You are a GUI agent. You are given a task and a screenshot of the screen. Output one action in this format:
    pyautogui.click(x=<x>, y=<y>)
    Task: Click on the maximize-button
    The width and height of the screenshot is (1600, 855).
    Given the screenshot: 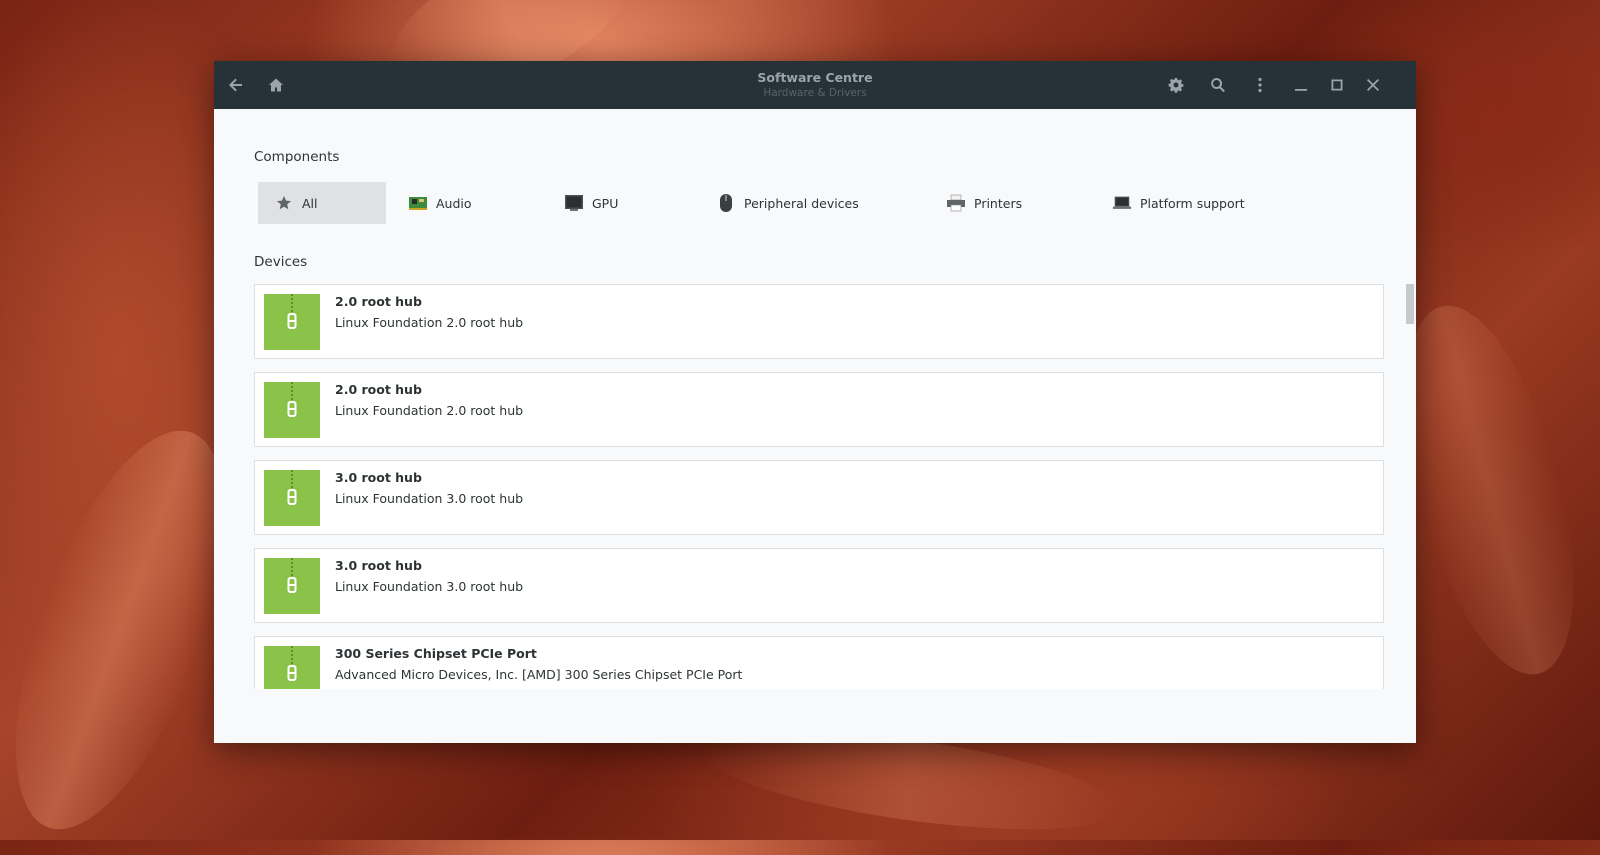 What is the action you would take?
    pyautogui.click(x=1337, y=85)
    